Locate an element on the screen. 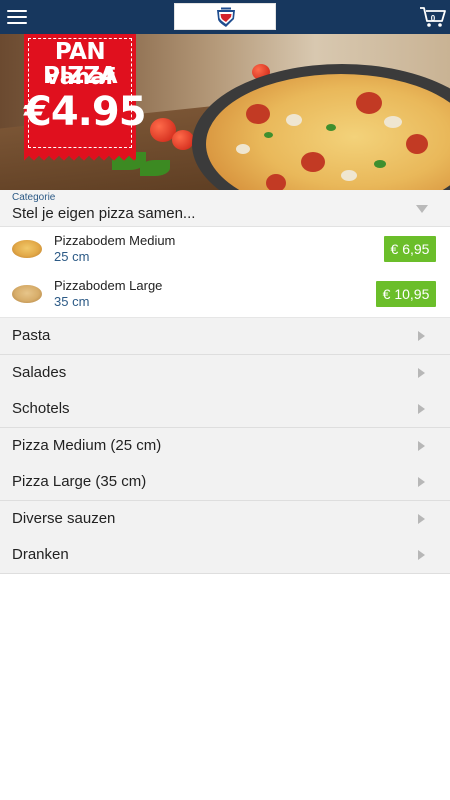 Image resolution: width=450 pixels, height=800 pixels. restaurant-logo is located at coordinates (225, 16).